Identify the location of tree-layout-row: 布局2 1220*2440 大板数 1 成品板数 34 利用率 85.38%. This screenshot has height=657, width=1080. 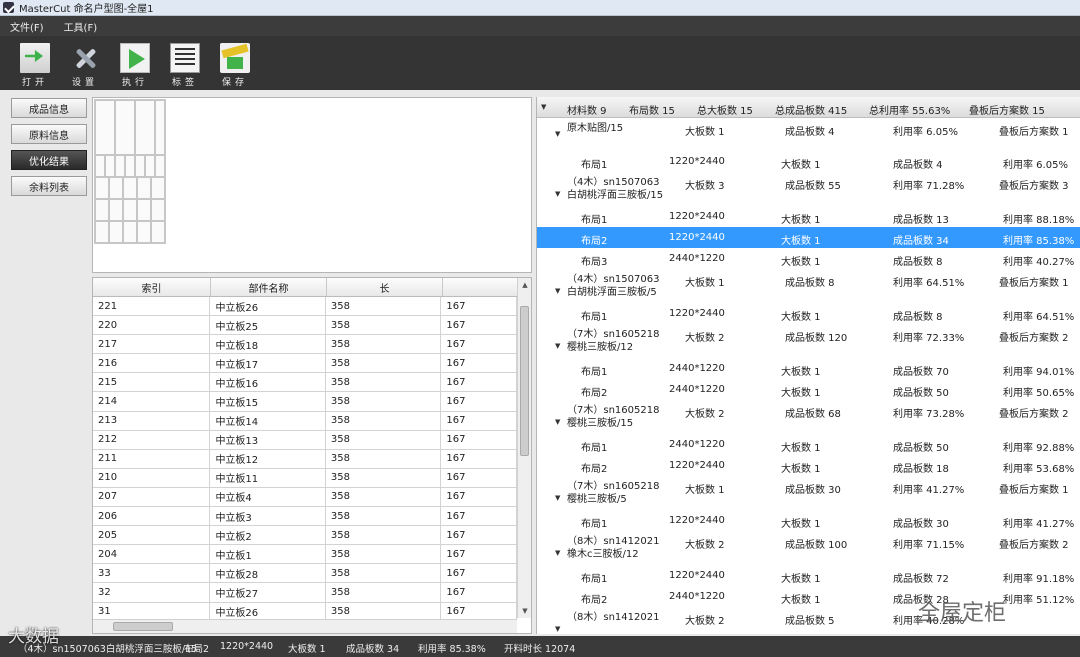
(808, 237).